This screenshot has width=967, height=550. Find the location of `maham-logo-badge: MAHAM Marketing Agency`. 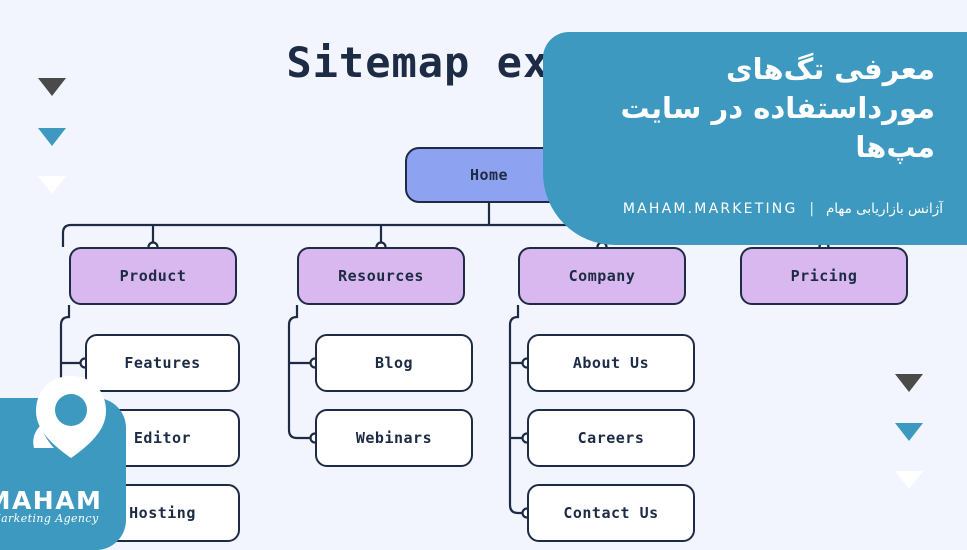

maham-logo-badge: MAHAM Marketing Agency is located at coordinates (63, 463).